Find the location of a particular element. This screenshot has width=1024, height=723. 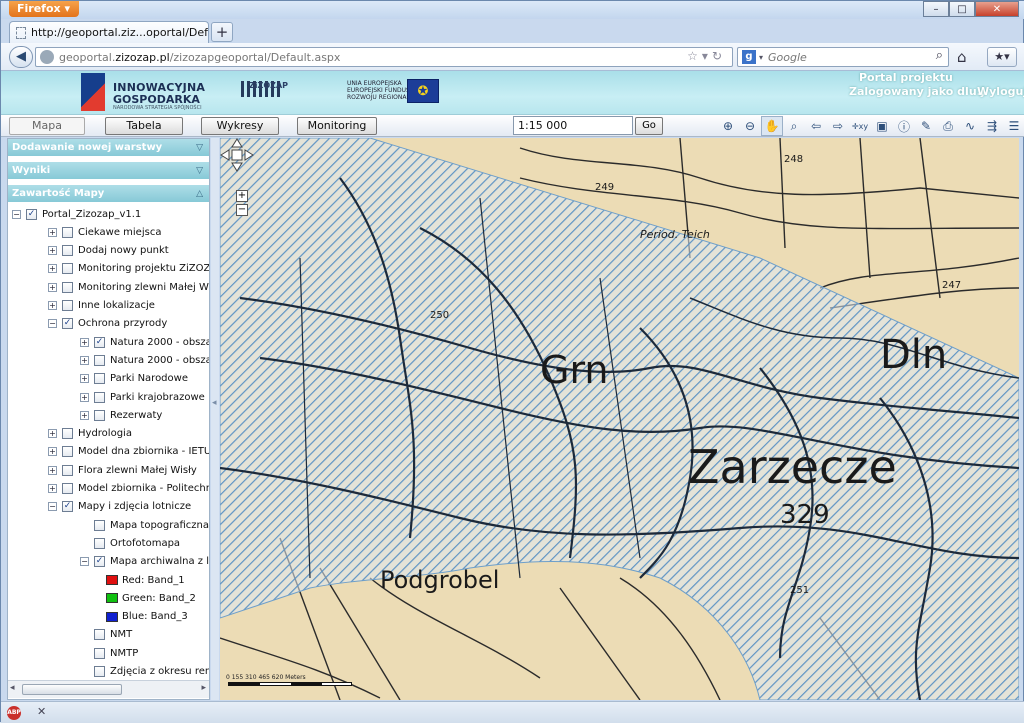

map-zoom-in-button: + is located at coordinates (242, 196).